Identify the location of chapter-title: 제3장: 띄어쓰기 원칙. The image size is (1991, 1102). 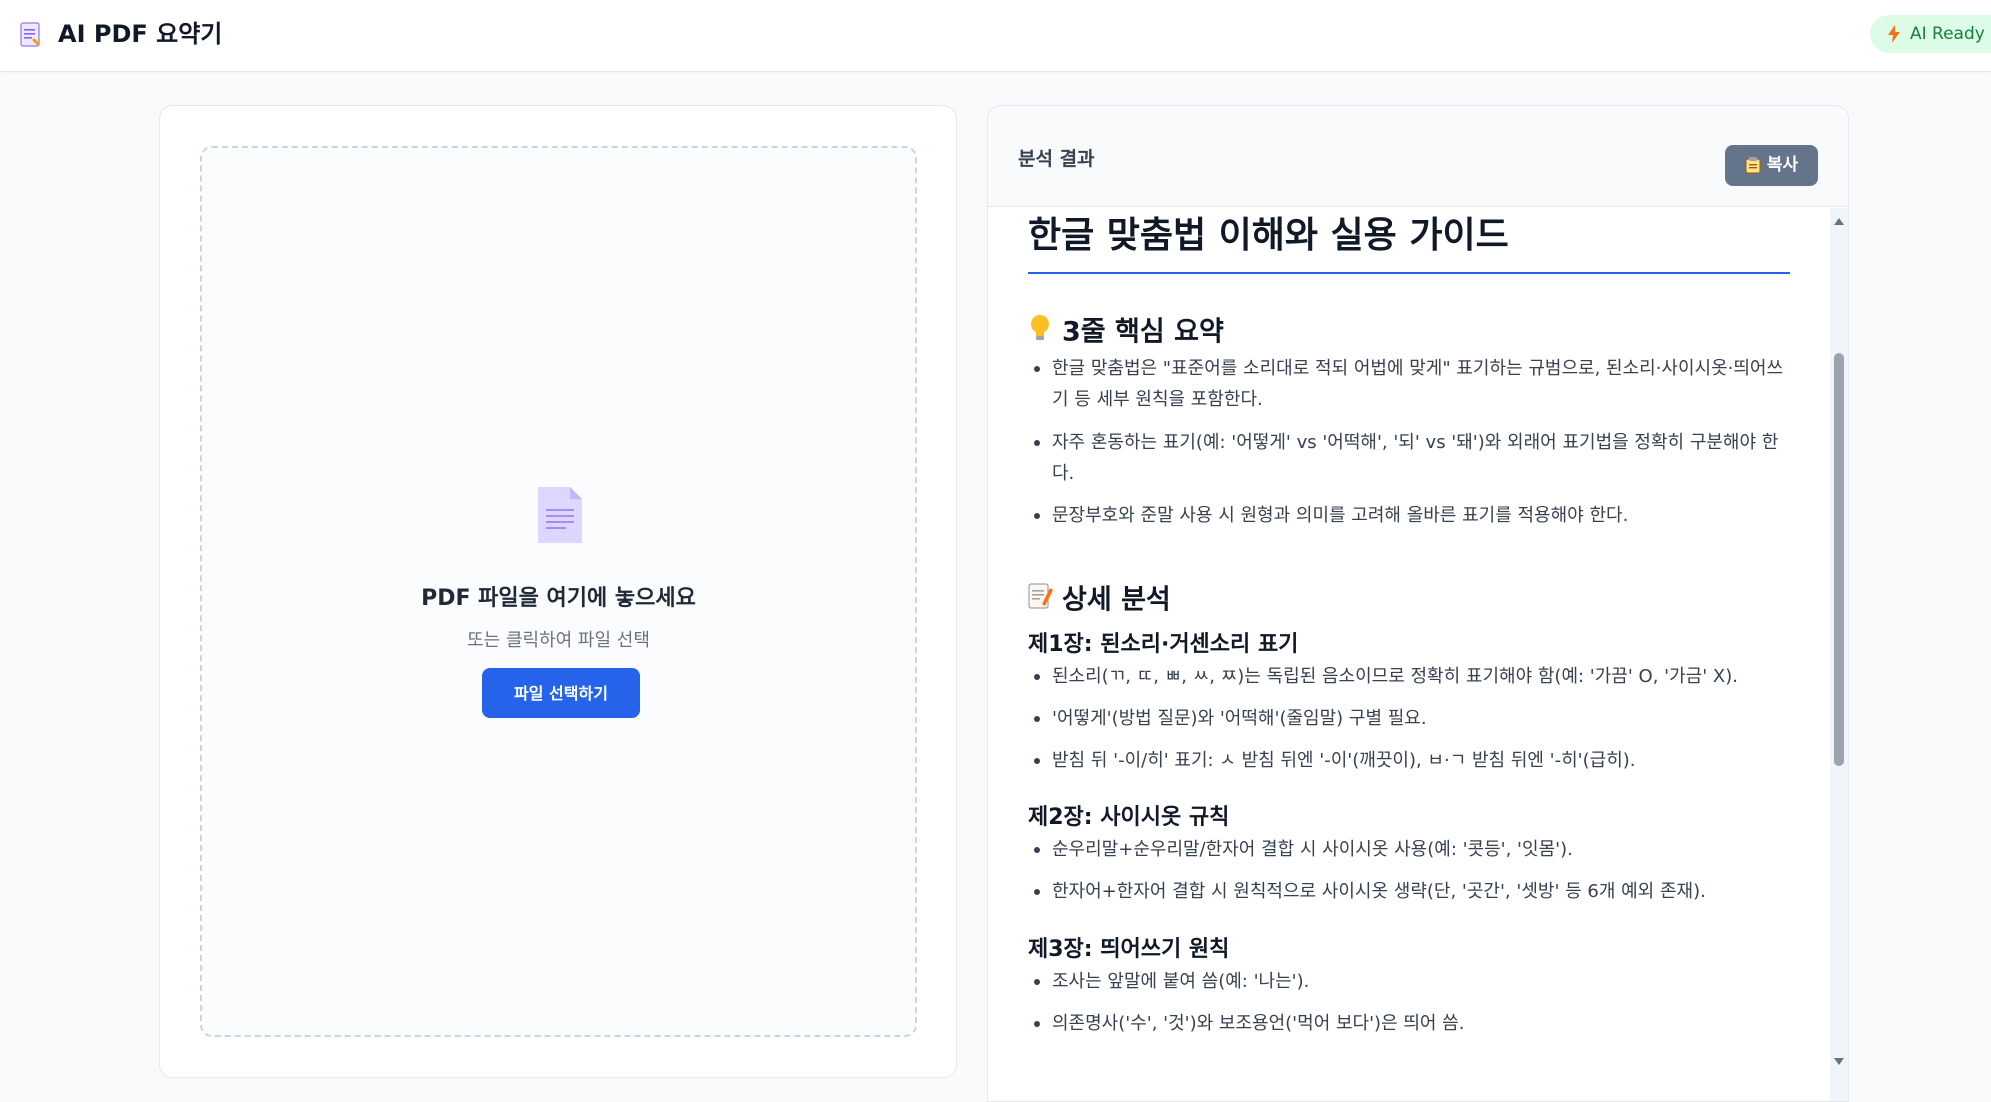
(1129, 949).